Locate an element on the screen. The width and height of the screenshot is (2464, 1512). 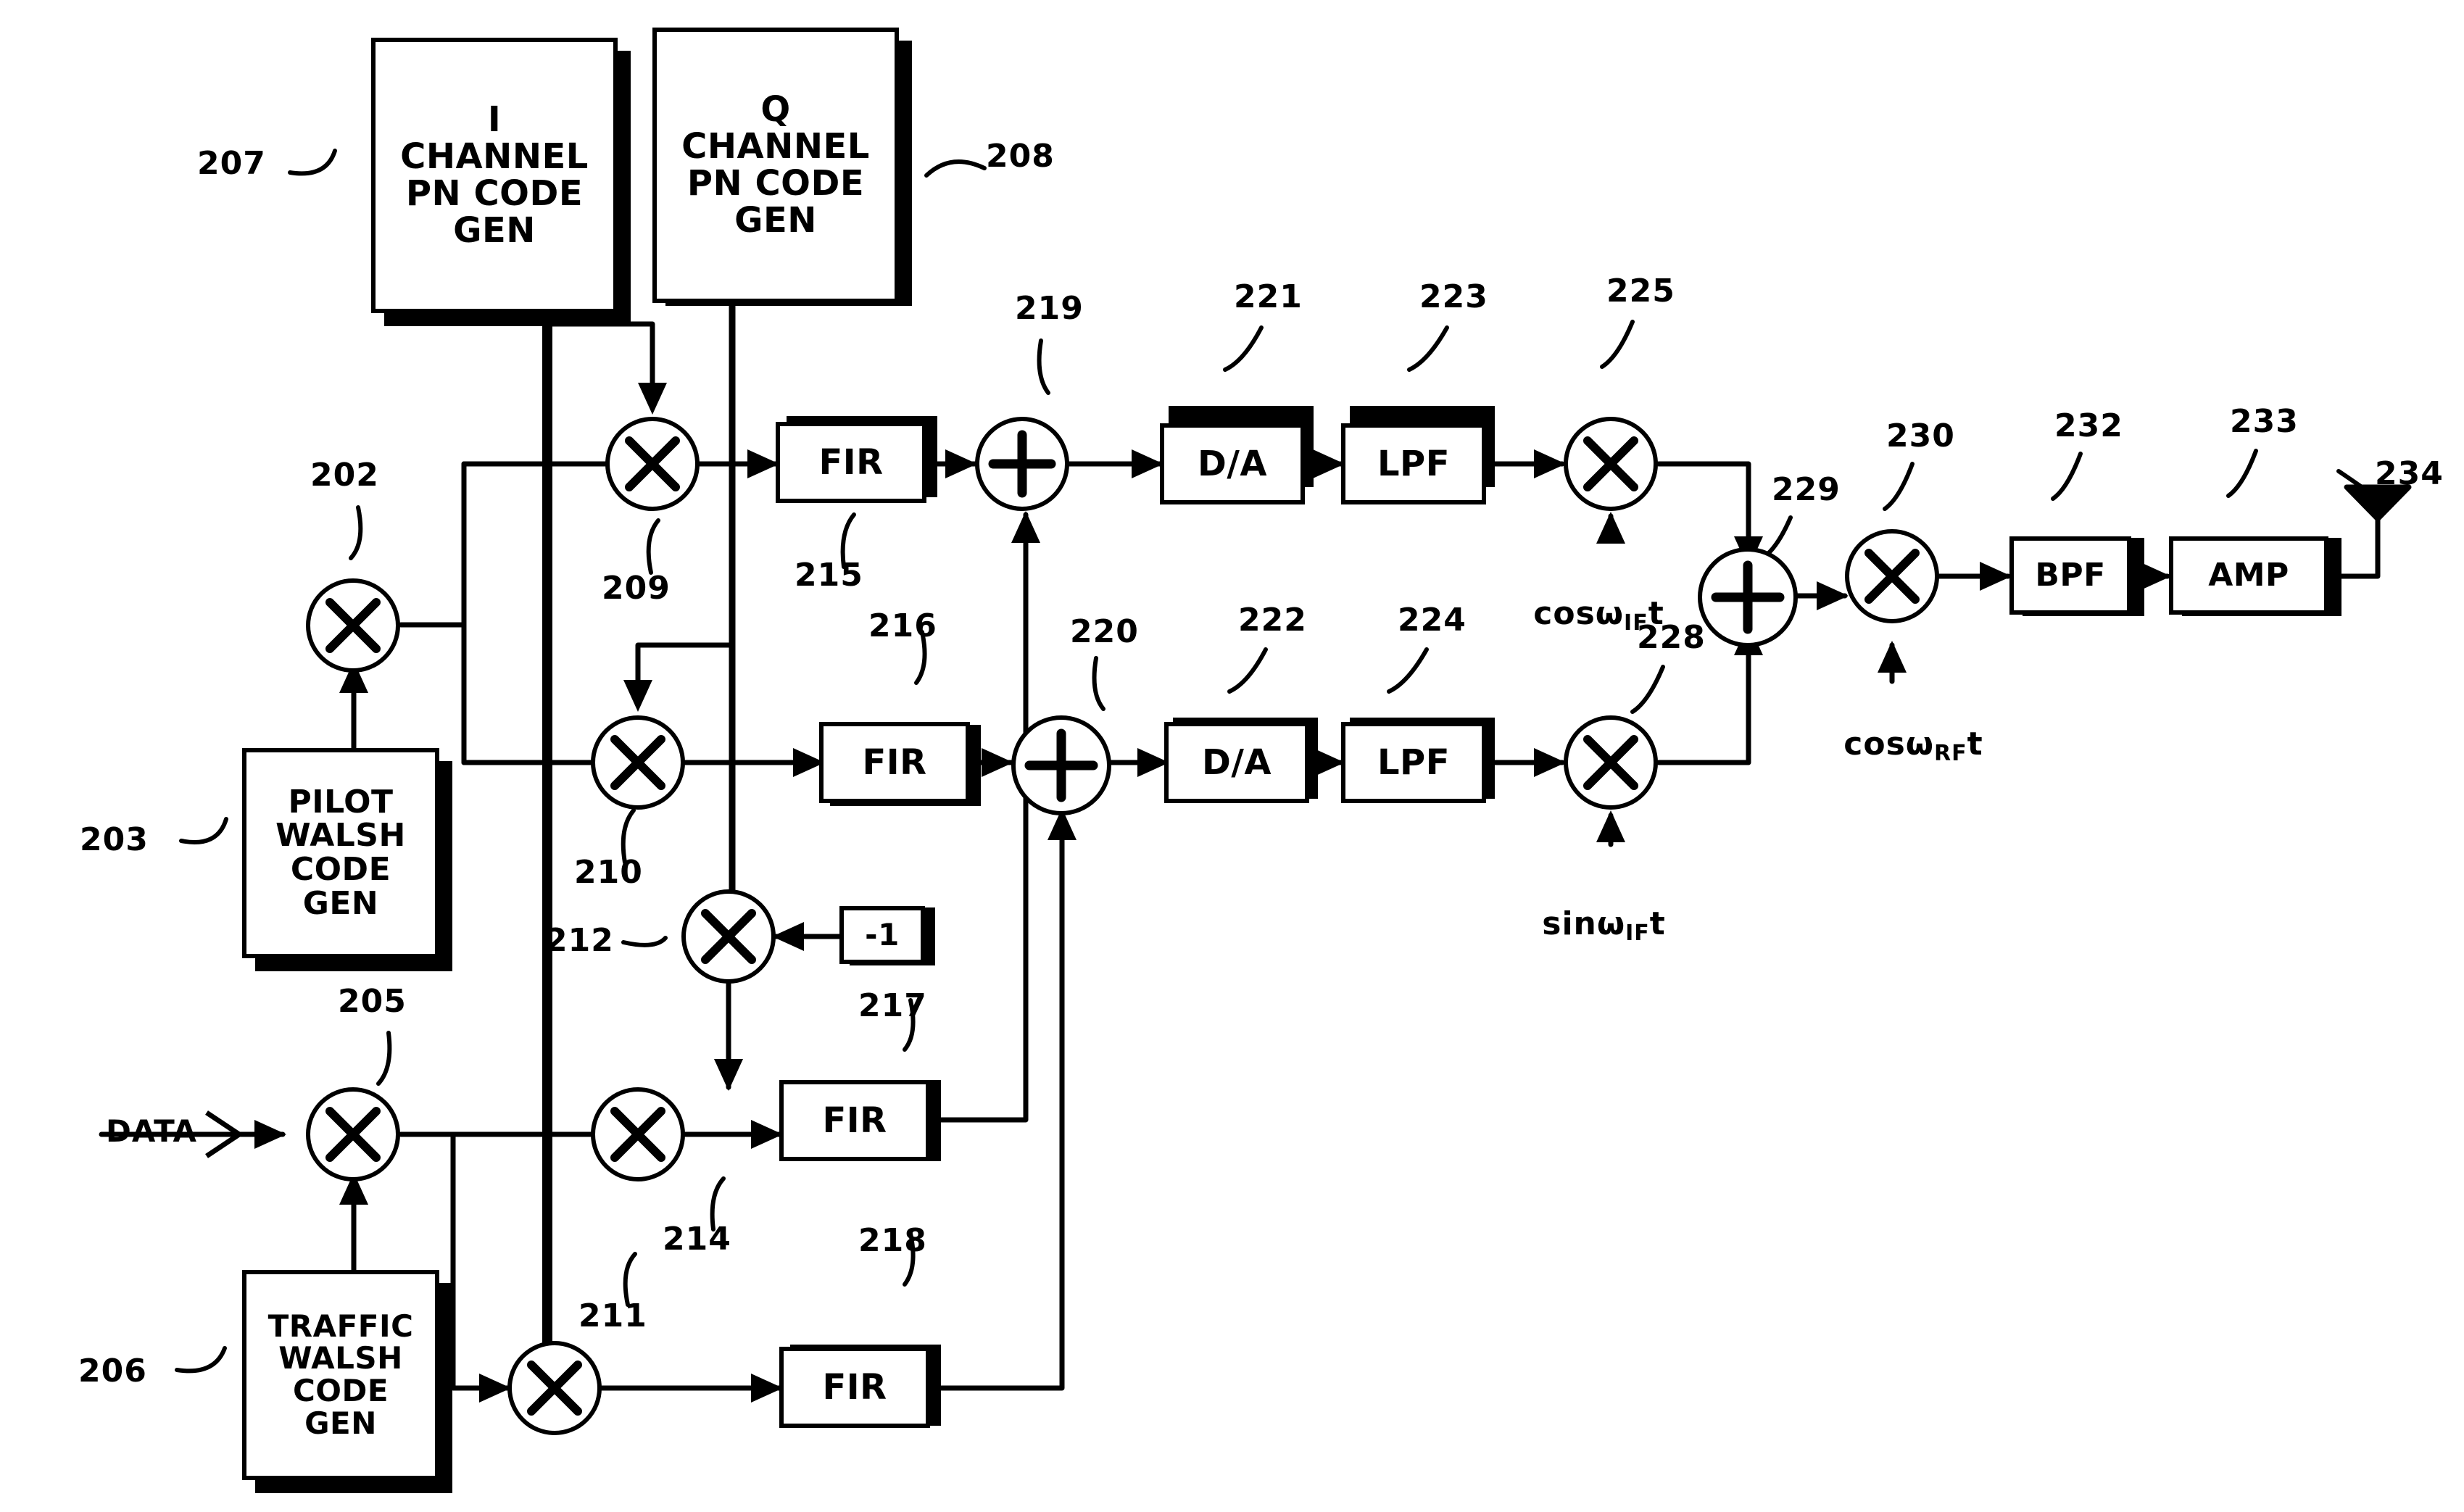
ref-217: 217 is located at coordinates (893, 1005).